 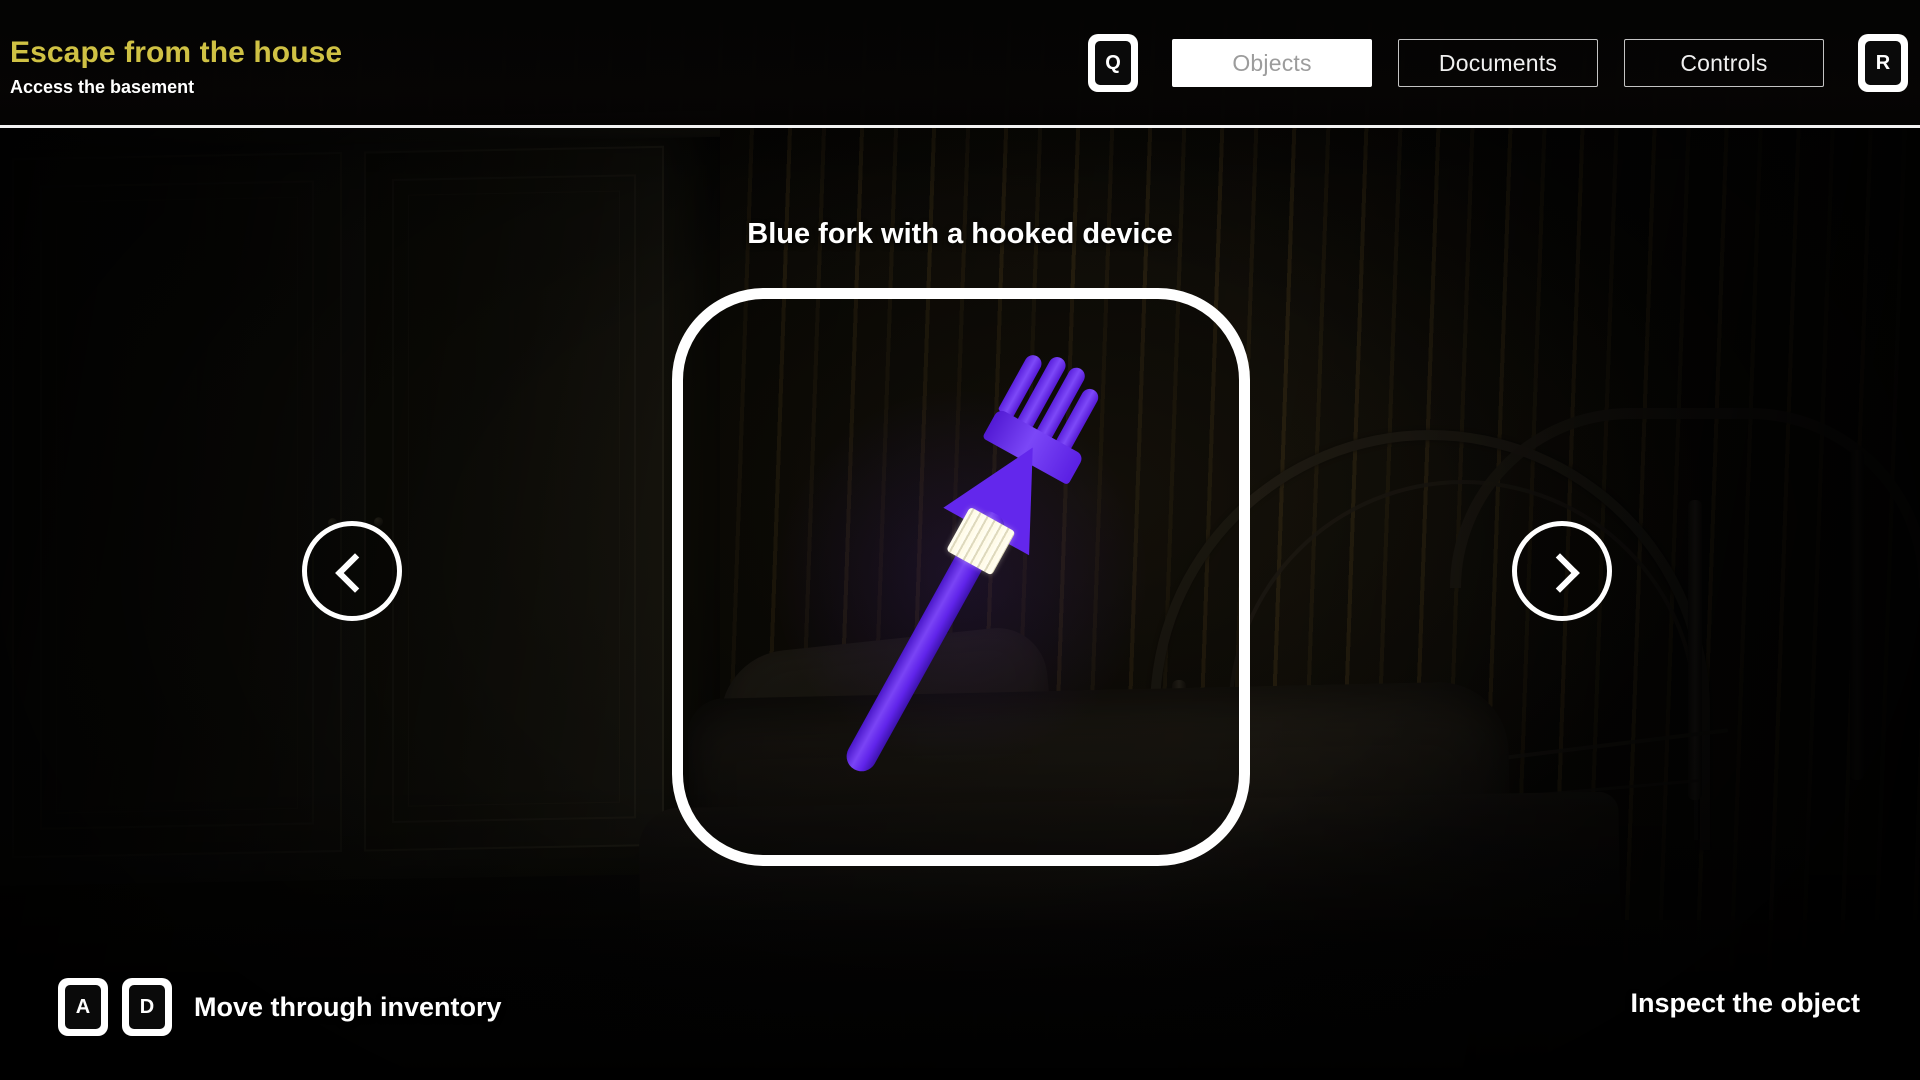 I want to click on reload-key-badge: R, so click(x=1883, y=63).